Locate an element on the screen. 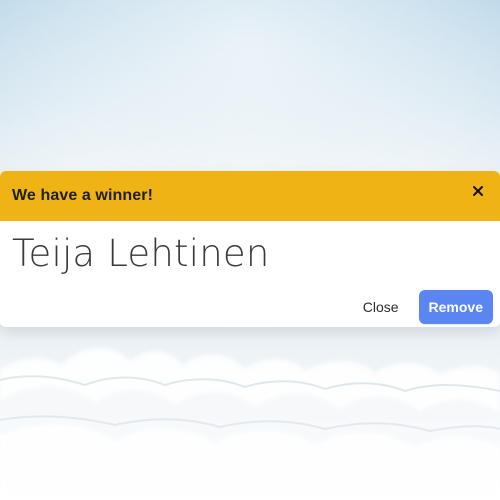  winner-name: Teija Lehtinen is located at coordinates (141, 253).